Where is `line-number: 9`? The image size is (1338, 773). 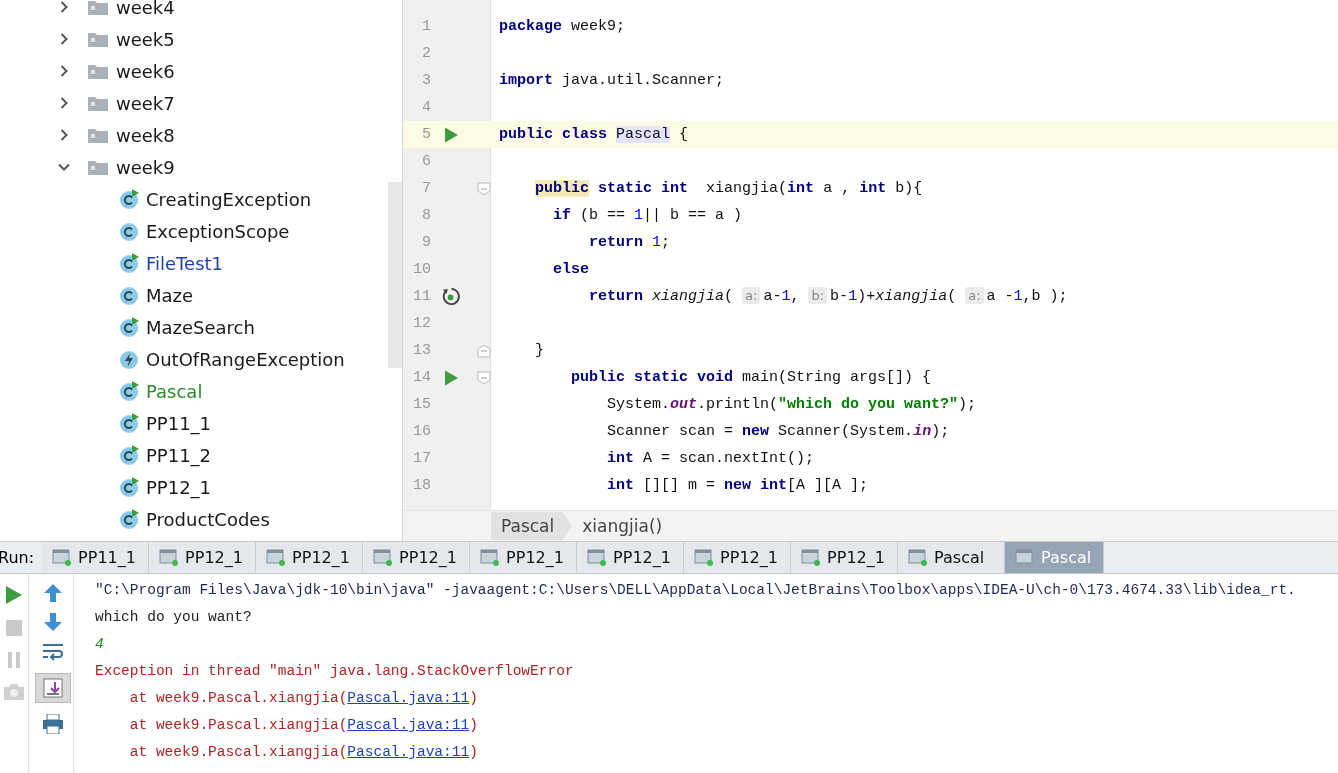
line-number: 9 is located at coordinates (426, 242).